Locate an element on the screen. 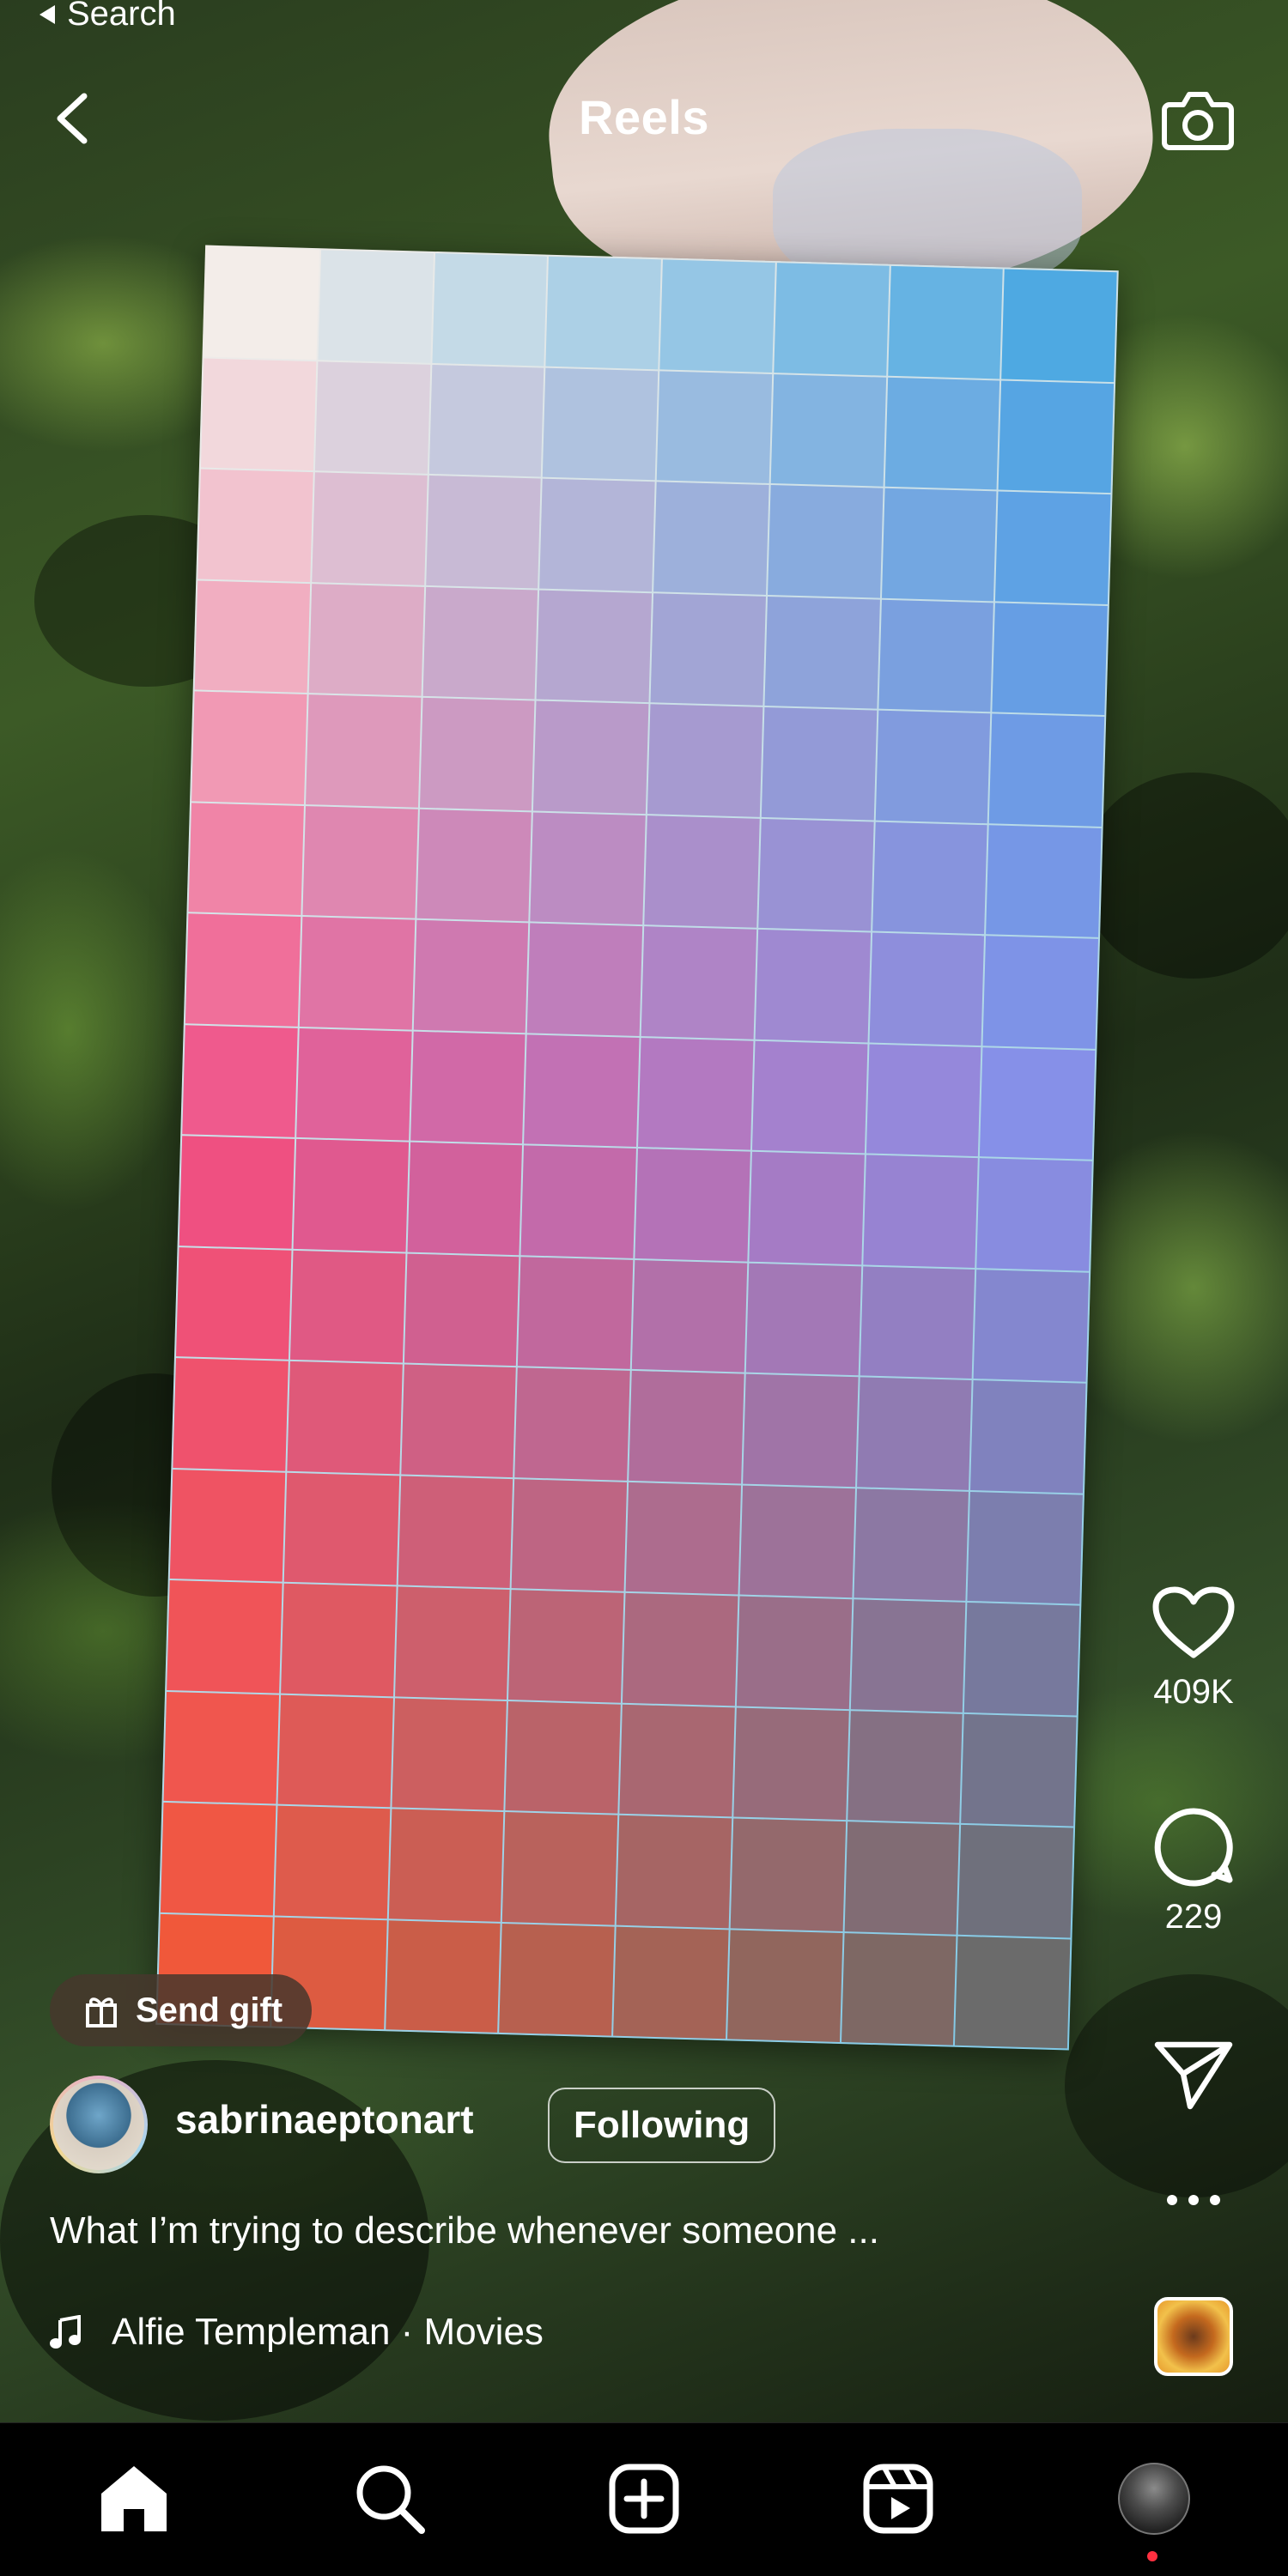 This screenshot has height=2576, width=1288. nav-home is located at coordinates (134, 2499).